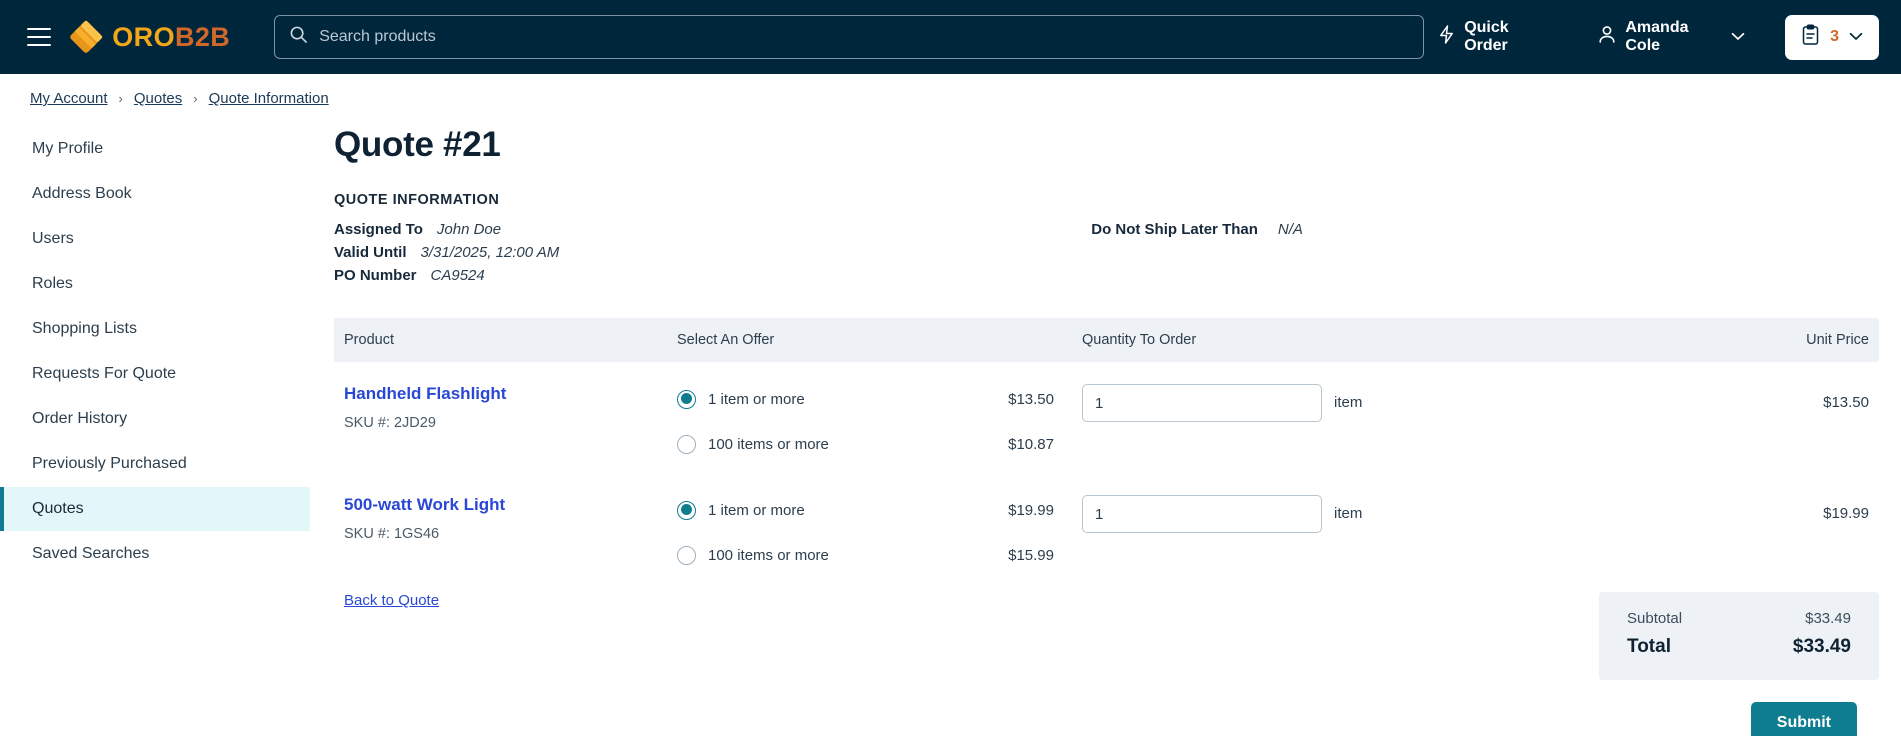 The height and width of the screenshot is (736, 1901). I want to click on info-value: N/A, so click(1290, 229).